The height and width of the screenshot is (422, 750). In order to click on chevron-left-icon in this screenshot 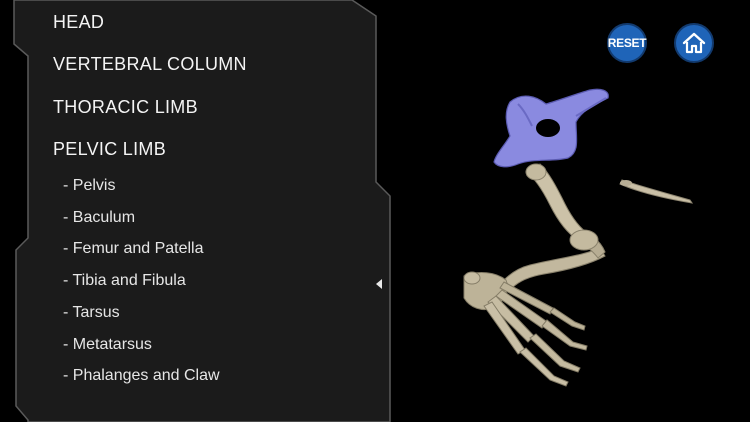, I will do `click(379, 284)`.